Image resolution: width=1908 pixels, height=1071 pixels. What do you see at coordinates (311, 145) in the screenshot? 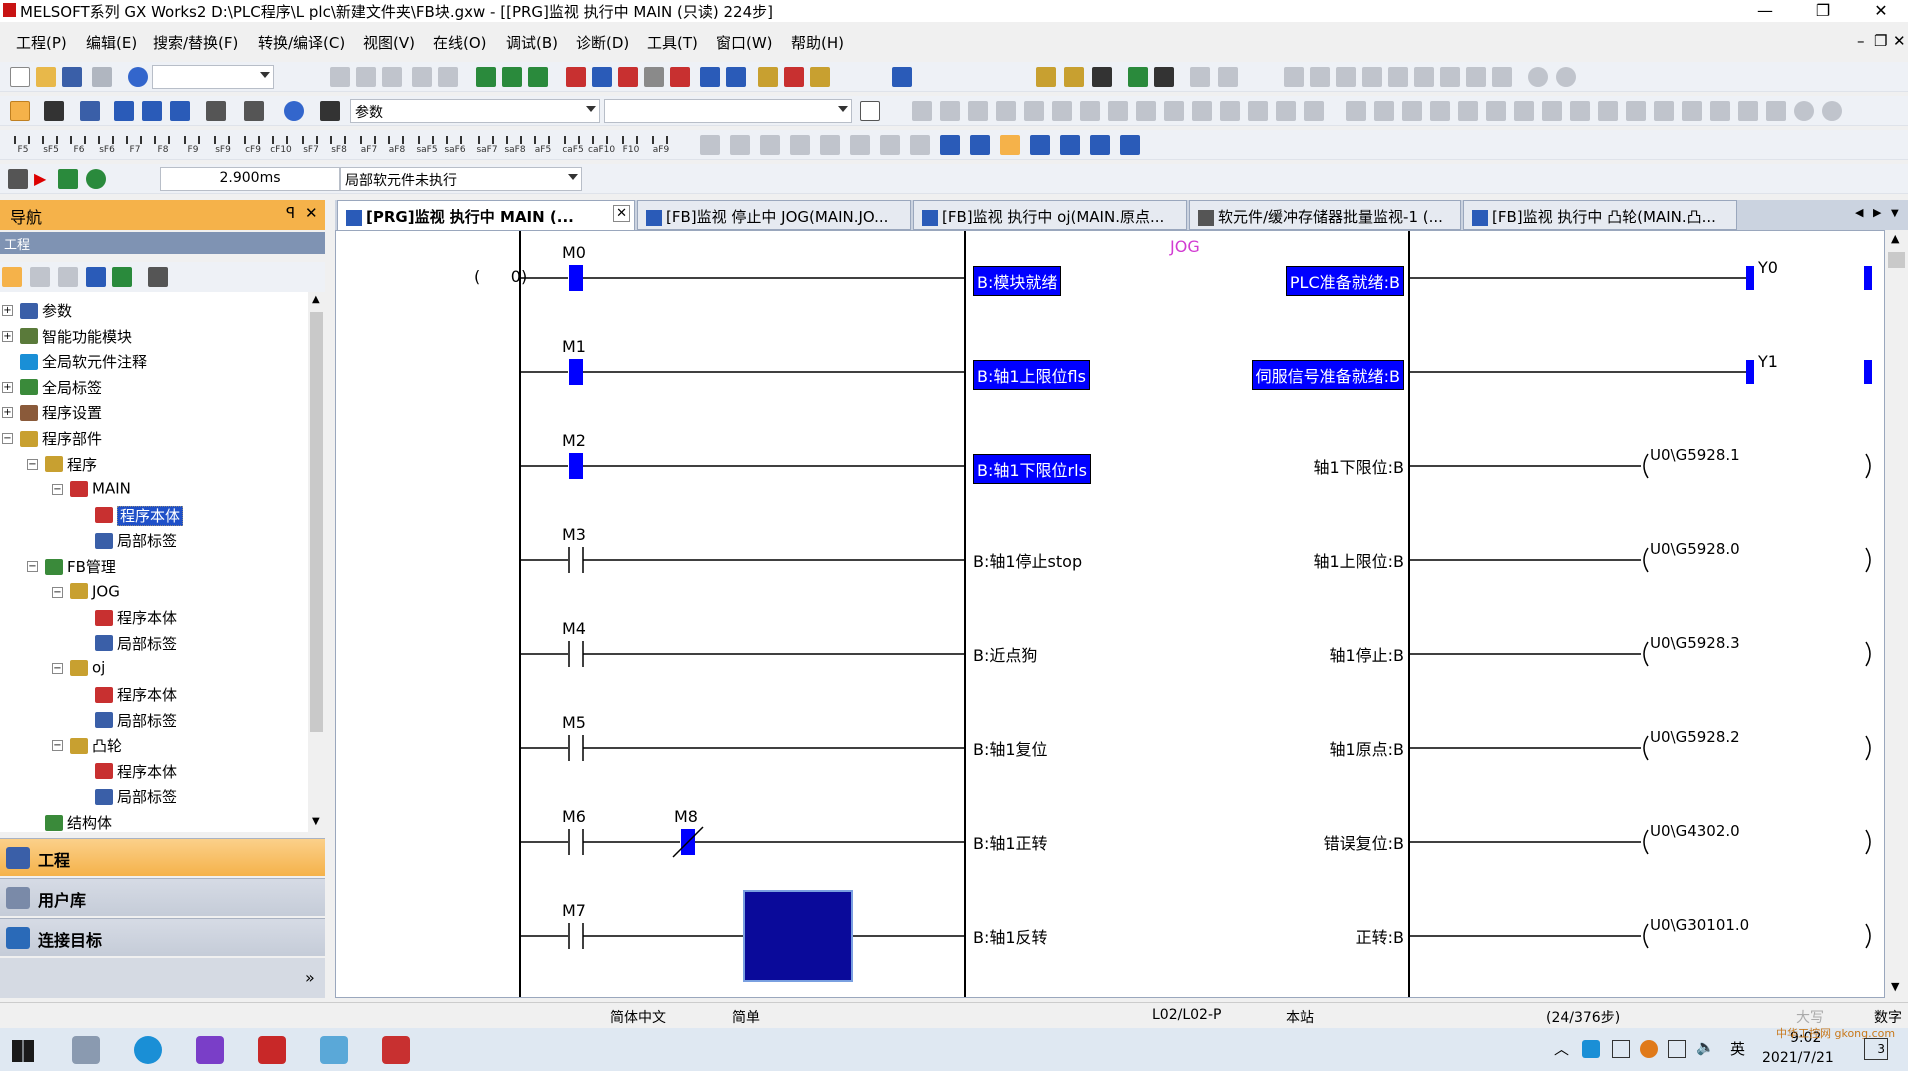
I see `fkey-button-sf7: sF7` at bounding box center [311, 145].